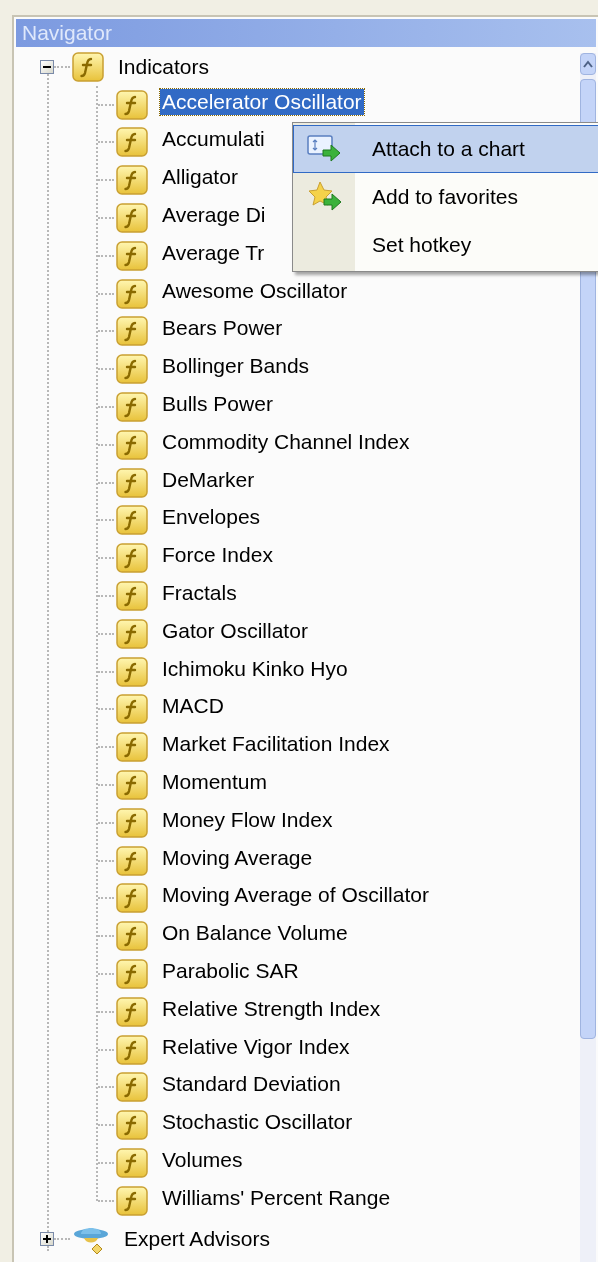 This screenshot has width=598, height=1262. What do you see at coordinates (306, 33) in the screenshot?
I see `window-title: Navigator` at bounding box center [306, 33].